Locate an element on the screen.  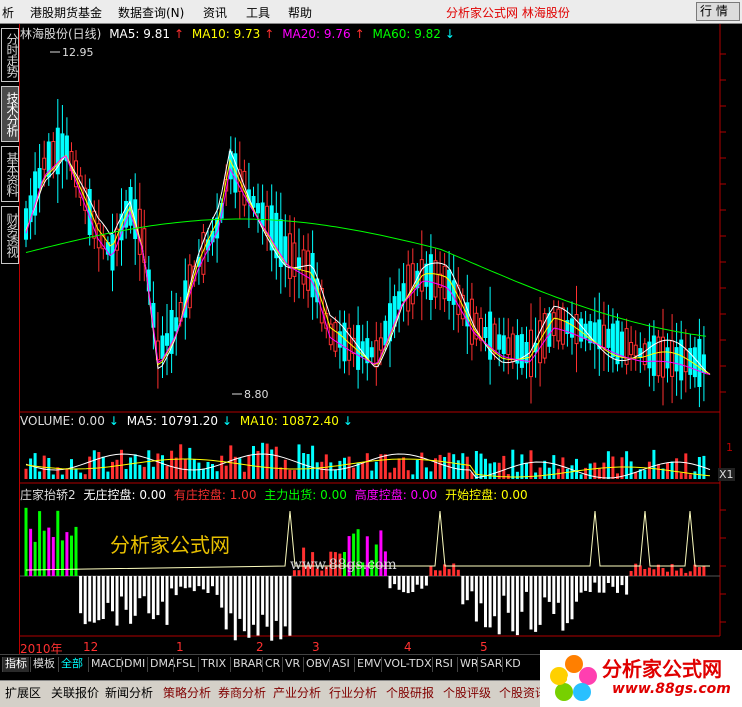
tab-brar: BRAR is located at coordinates (247, 664).